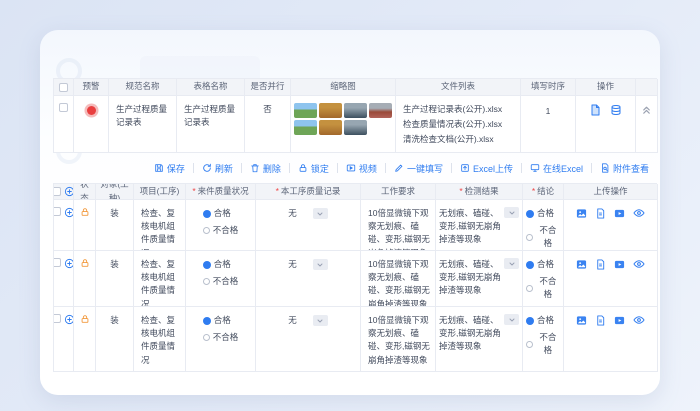  I want to click on select-all-header-cell, so click(64, 87).